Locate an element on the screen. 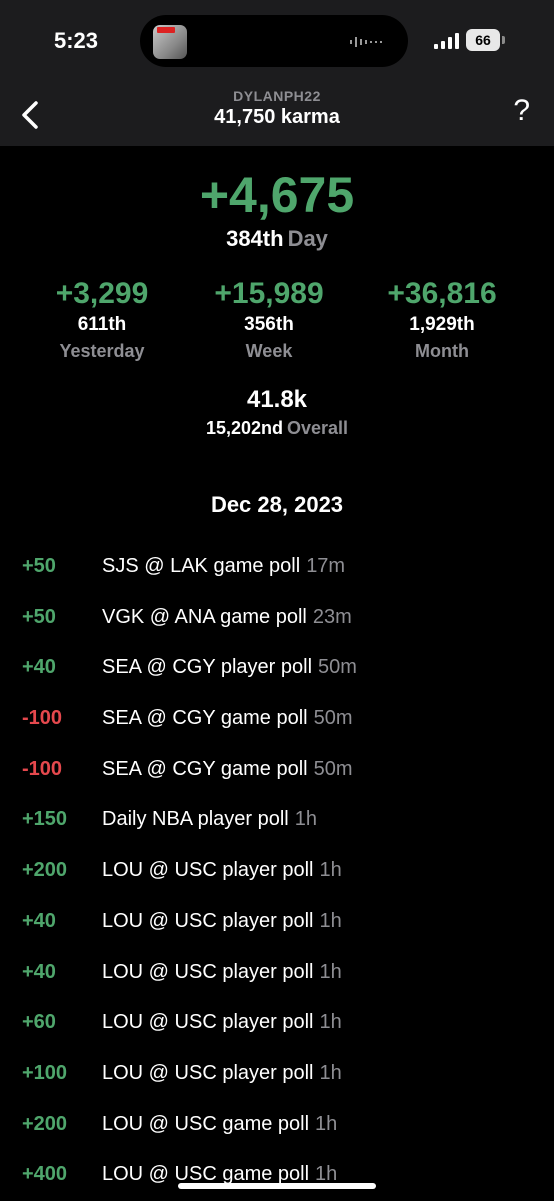 This screenshot has height=1201, width=554. activity-karma-delta: +100 is located at coordinates (45, 1072).